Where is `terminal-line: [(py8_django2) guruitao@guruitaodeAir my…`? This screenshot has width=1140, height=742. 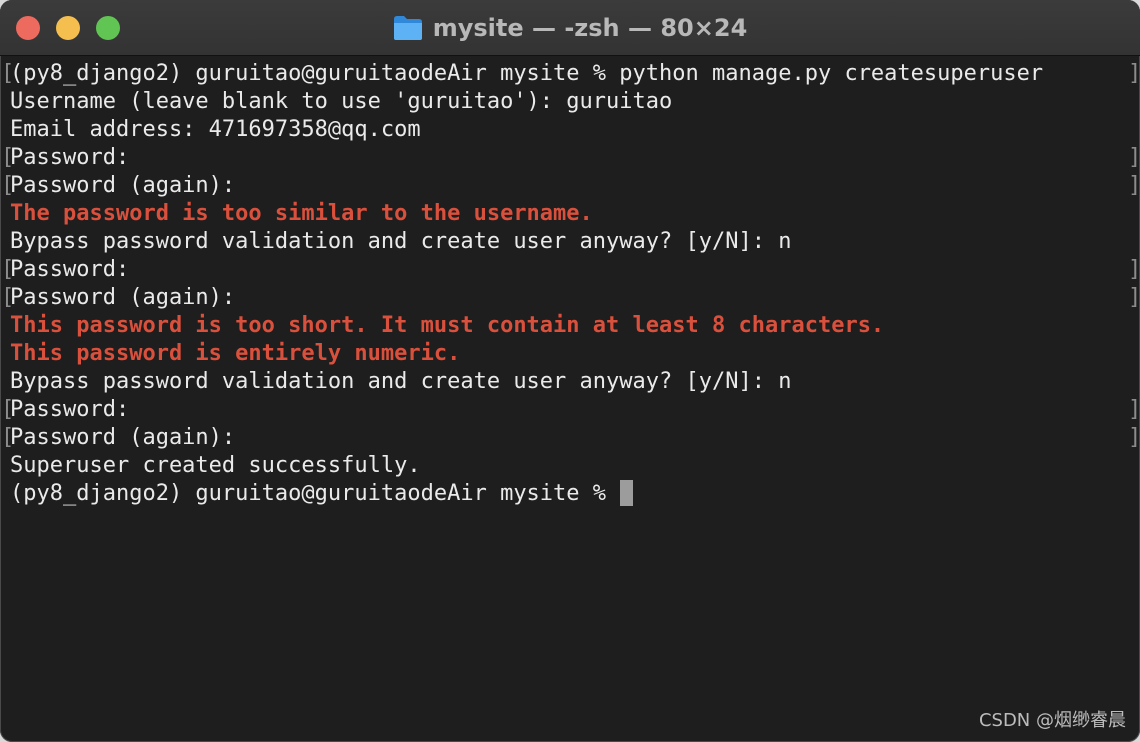 terminal-line: [(py8_django2) guruitao@guruitaodeAir my… is located at coordinates (570, 74).